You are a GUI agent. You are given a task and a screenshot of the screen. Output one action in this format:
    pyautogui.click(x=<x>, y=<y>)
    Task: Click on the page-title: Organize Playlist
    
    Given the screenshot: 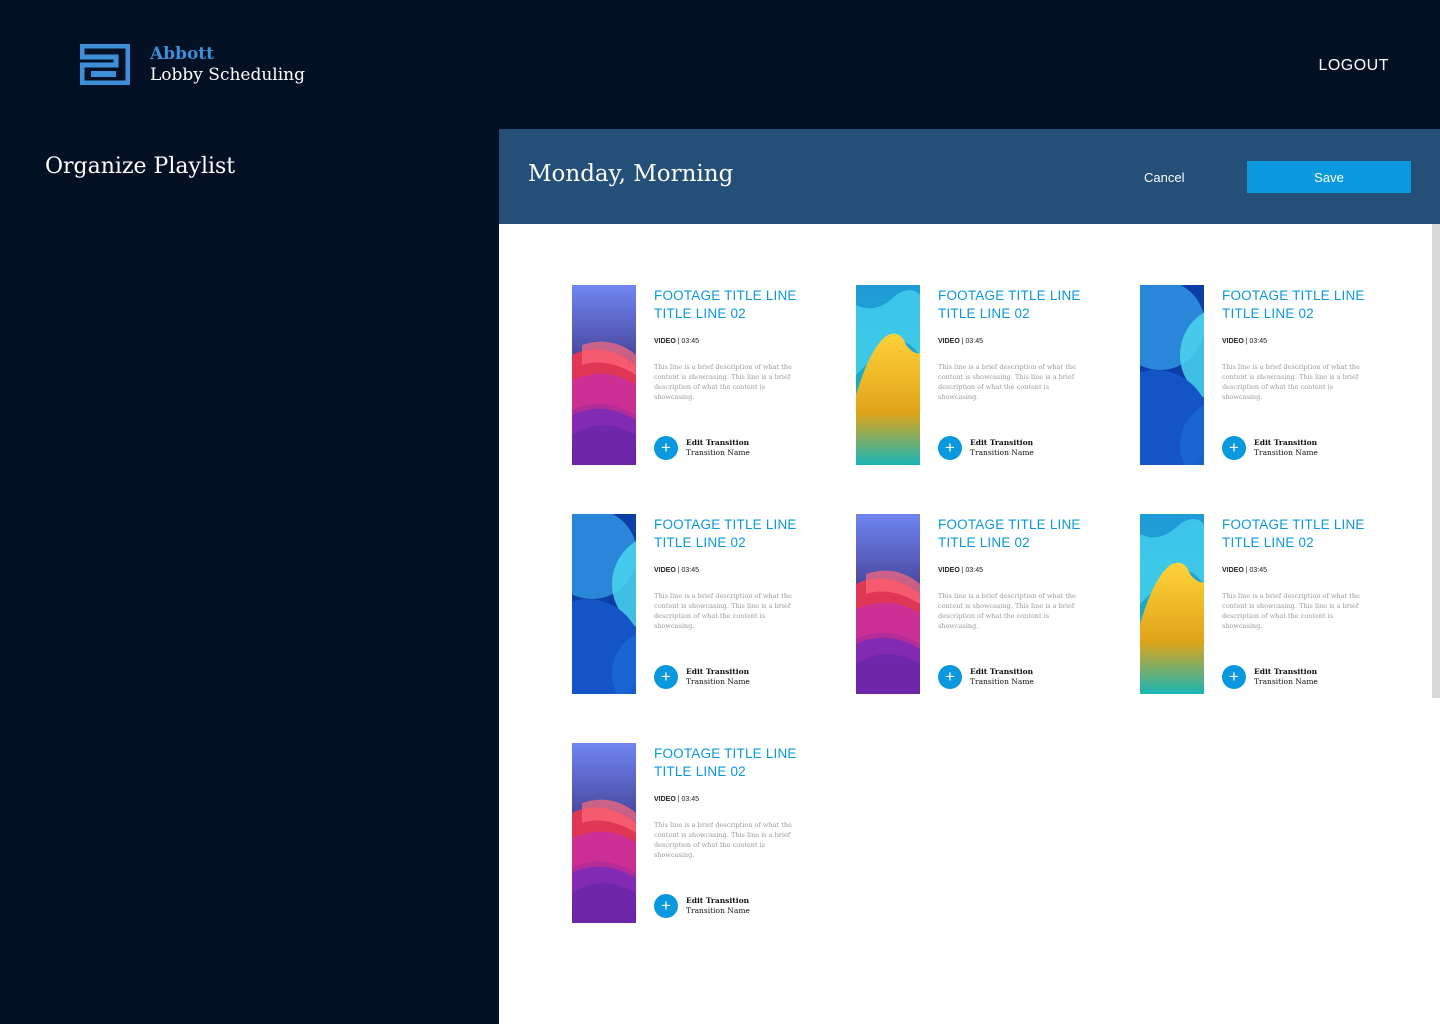 What is the action you would take?
    pyautogui.click(x=140, y=166)
    